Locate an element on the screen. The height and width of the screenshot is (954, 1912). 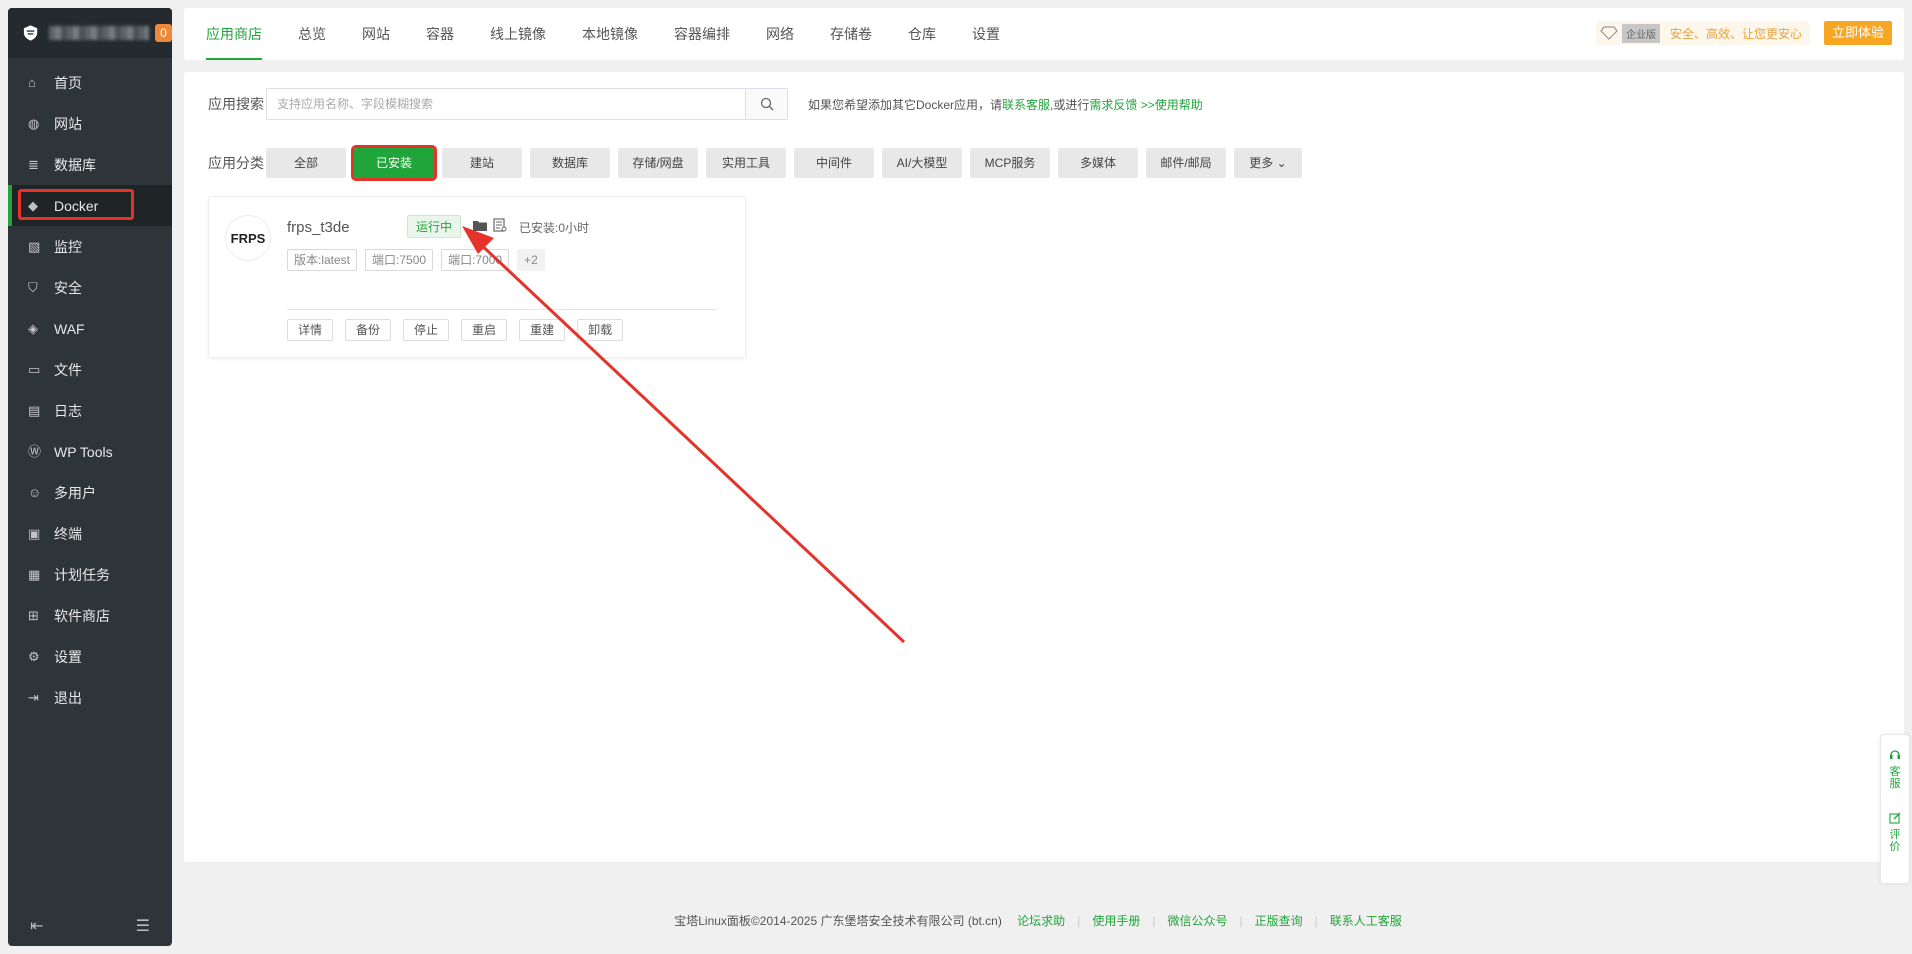
logout-icon: ⇥ is located at coordinates (33, 697).